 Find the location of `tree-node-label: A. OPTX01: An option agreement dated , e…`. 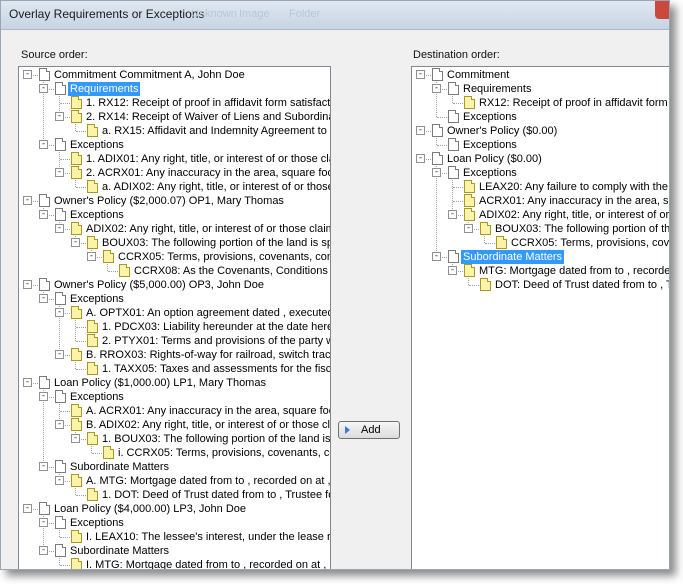

tree-node-label: A. OPTX01: An option agreement dated , e… is located at coordinates (208, 313).